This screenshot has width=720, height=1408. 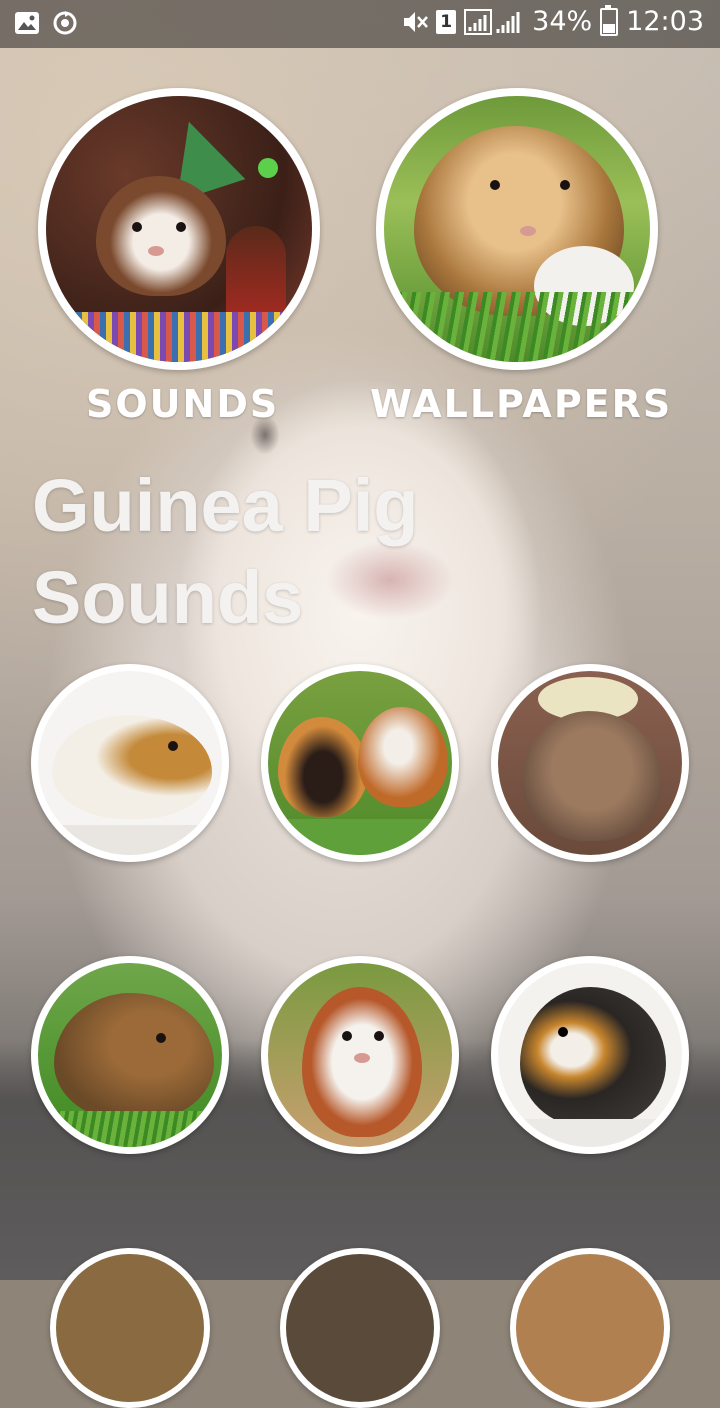 I want to click on tile-8-photo, so click(x=360, y=1328).